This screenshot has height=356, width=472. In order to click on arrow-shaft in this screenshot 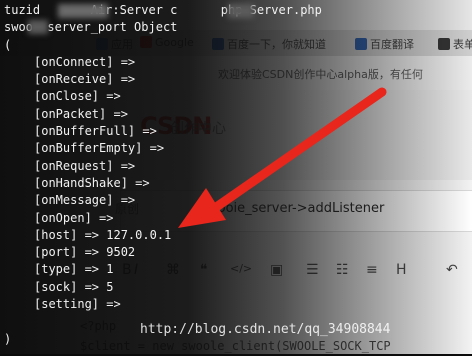, I will do `click(297, 151)`.